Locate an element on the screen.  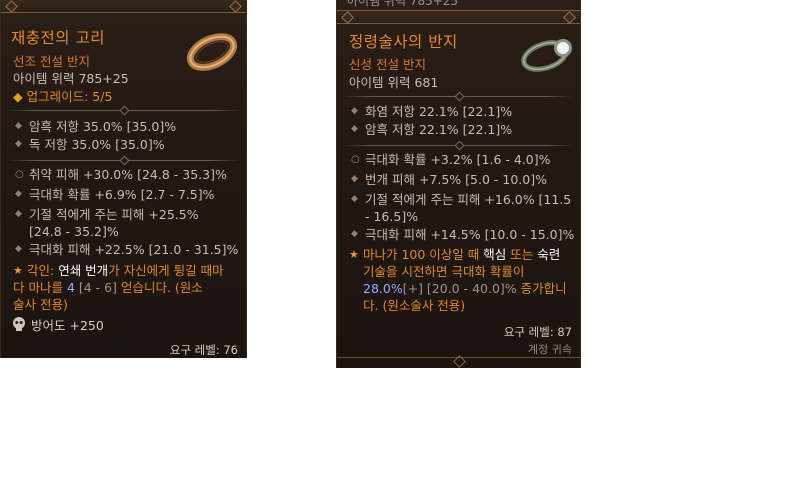
required-level: 요구 레벨: 87 is located at coordinates (537, 332).